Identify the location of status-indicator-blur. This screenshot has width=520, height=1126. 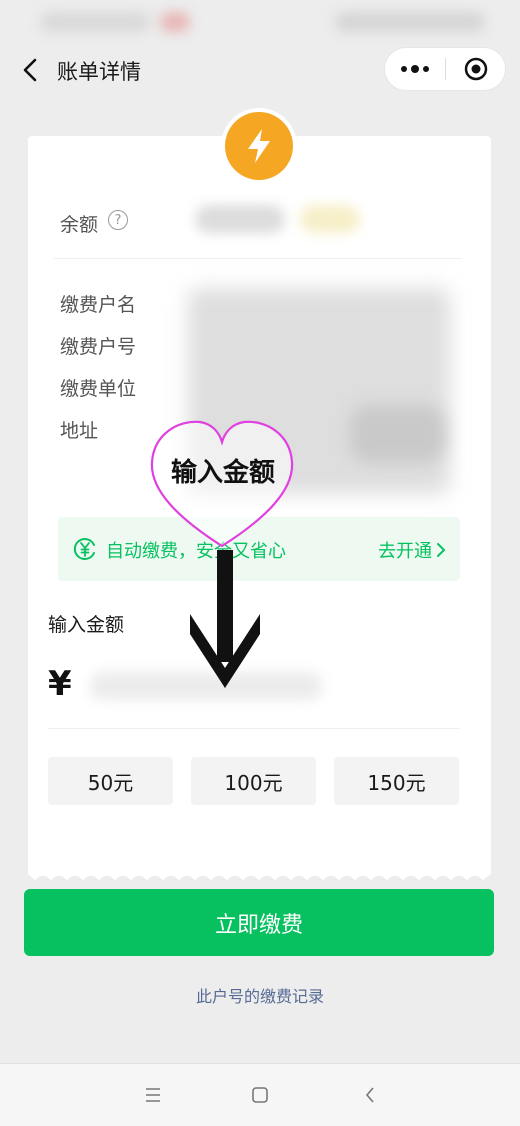
(175, 22).